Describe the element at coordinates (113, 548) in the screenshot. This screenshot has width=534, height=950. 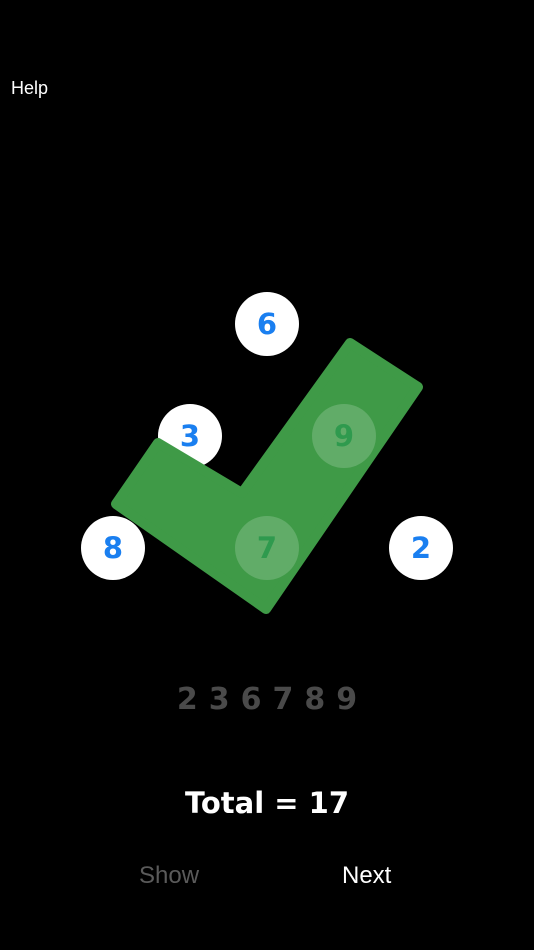
I see `number-circle-left: 8` at that location.